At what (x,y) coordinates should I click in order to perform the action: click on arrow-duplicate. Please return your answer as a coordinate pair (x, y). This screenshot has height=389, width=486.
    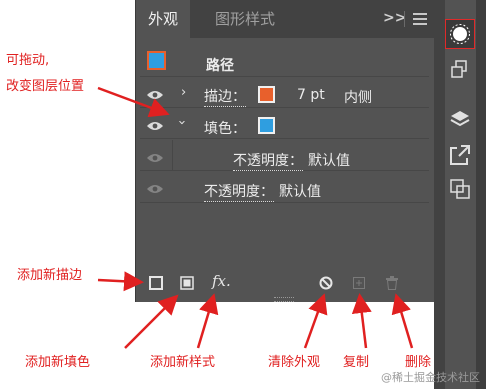
    Looking at the image, I should click on (361, 321).